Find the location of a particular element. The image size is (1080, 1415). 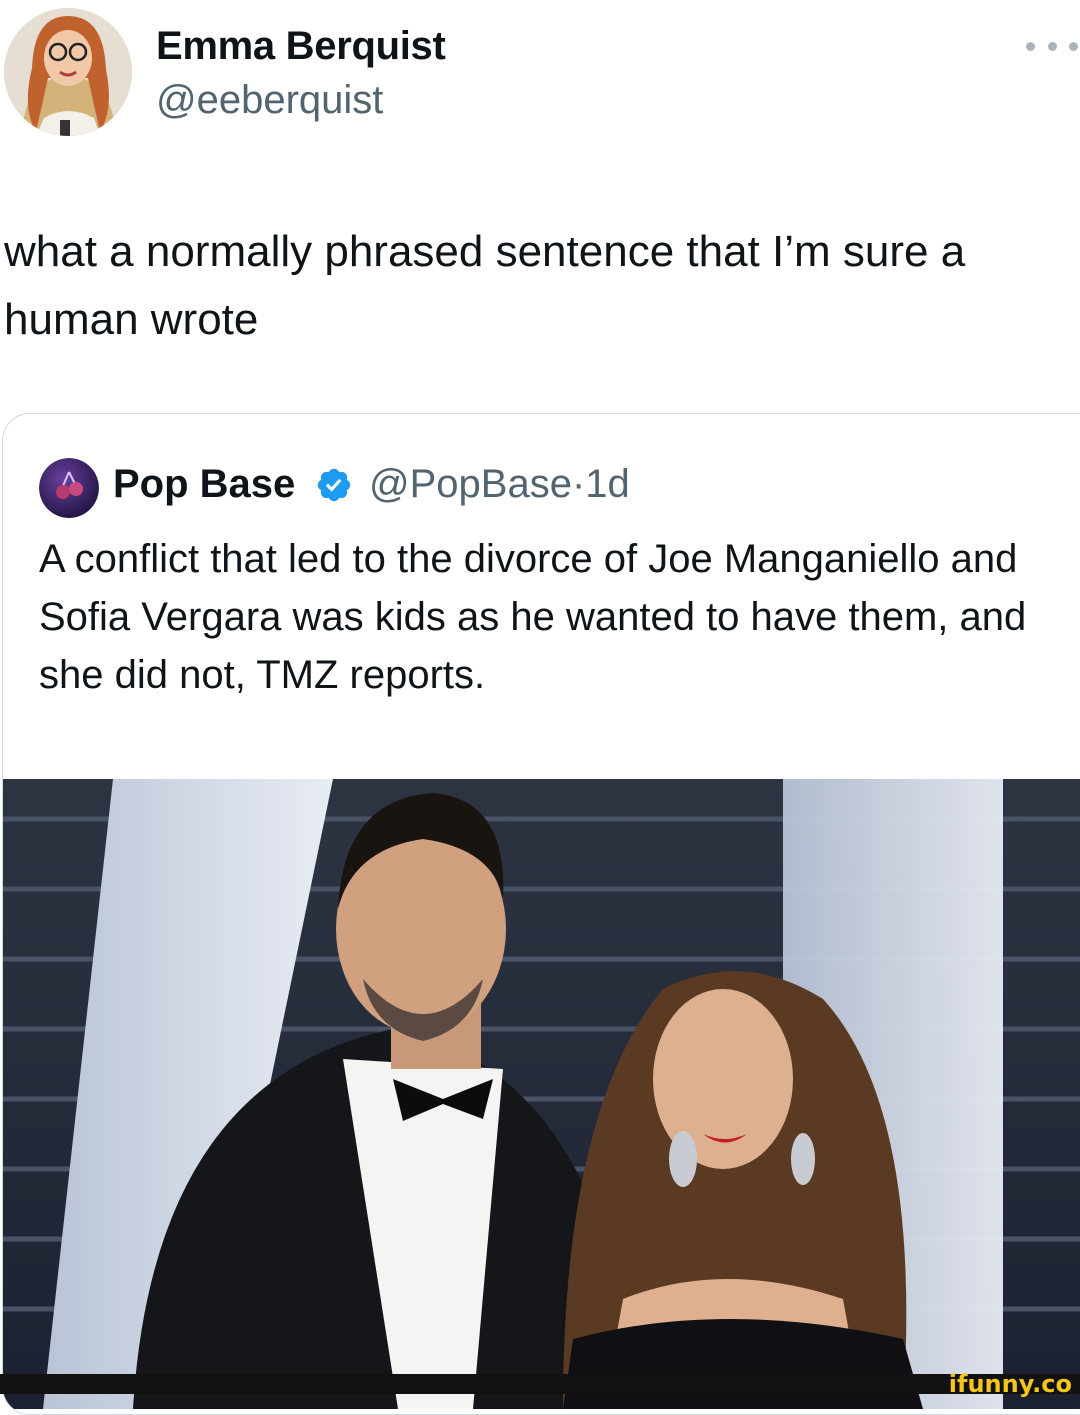

author-avatar is located at coordinates (68, 72).